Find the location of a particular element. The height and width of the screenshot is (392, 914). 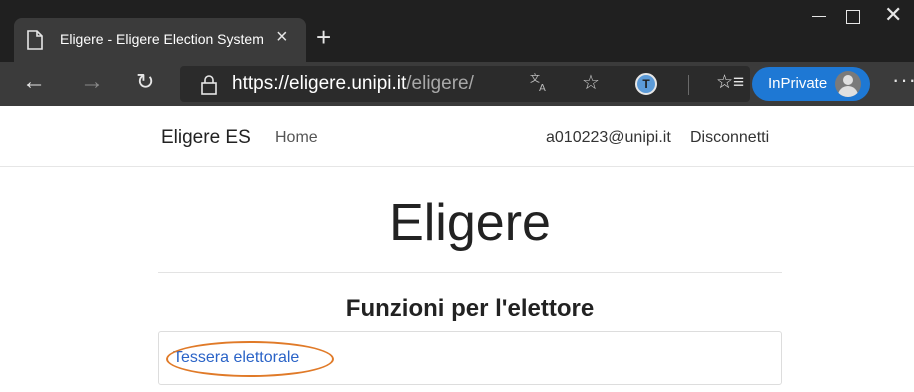

logout-link: Disconnetti is located at coordinates (729, 138).